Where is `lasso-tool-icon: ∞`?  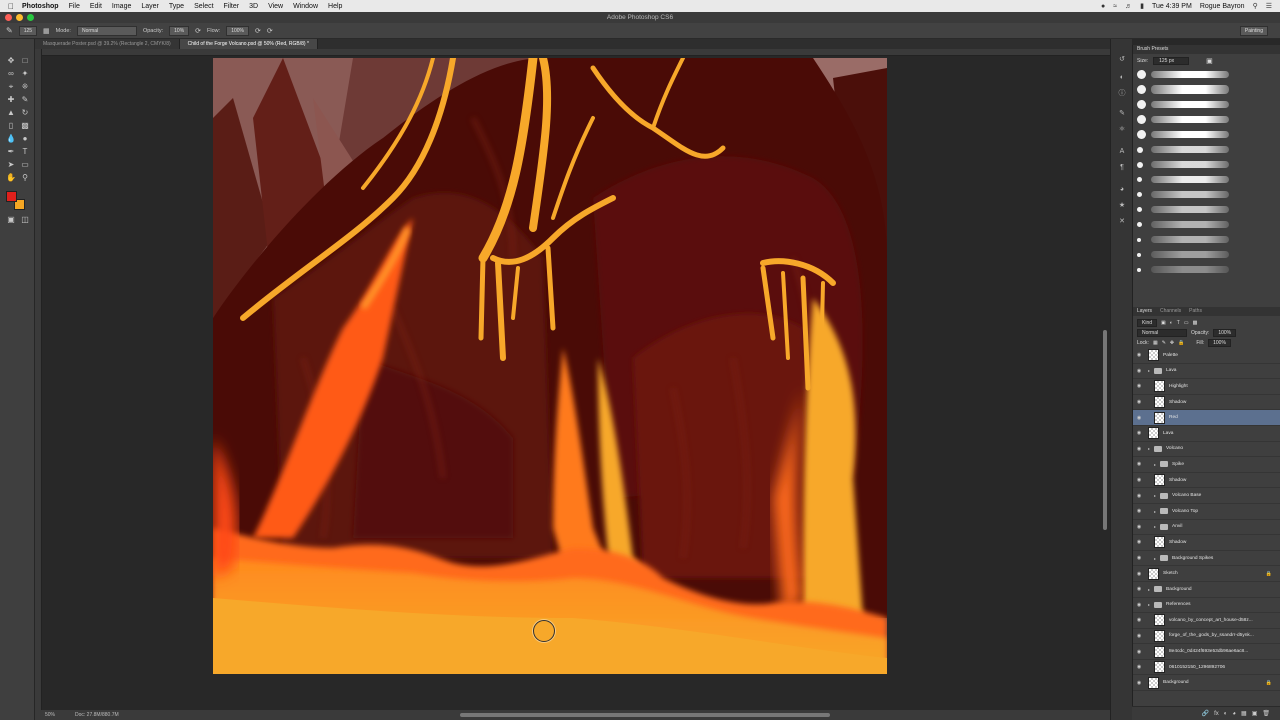
lasso-tool-icon: ∞ is located at coordinates (11, 73).